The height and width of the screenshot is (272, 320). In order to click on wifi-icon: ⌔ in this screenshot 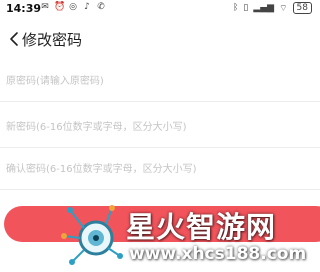, I will do `click(283, 8)`.